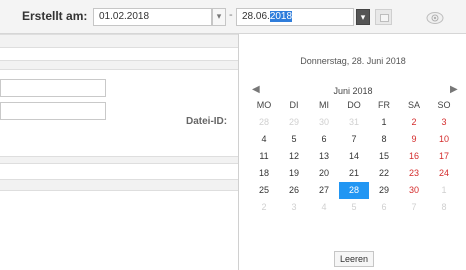  I want to click on calendar-day: 25, so click(264, 190).